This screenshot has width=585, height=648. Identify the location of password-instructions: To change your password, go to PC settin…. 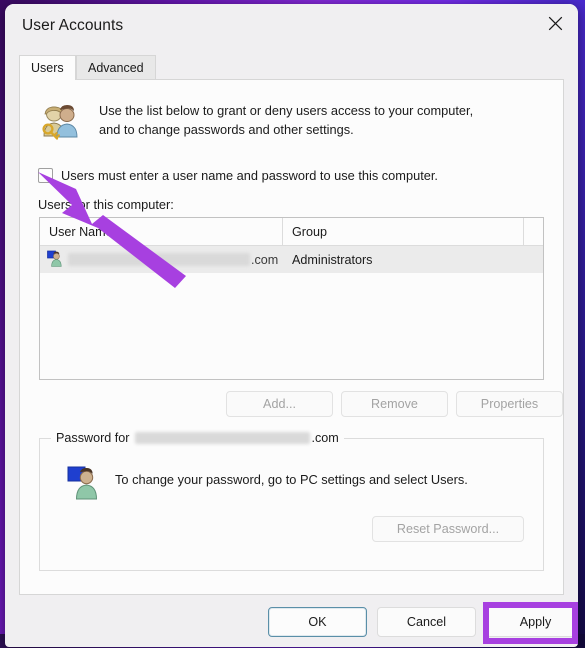
(291, 479).